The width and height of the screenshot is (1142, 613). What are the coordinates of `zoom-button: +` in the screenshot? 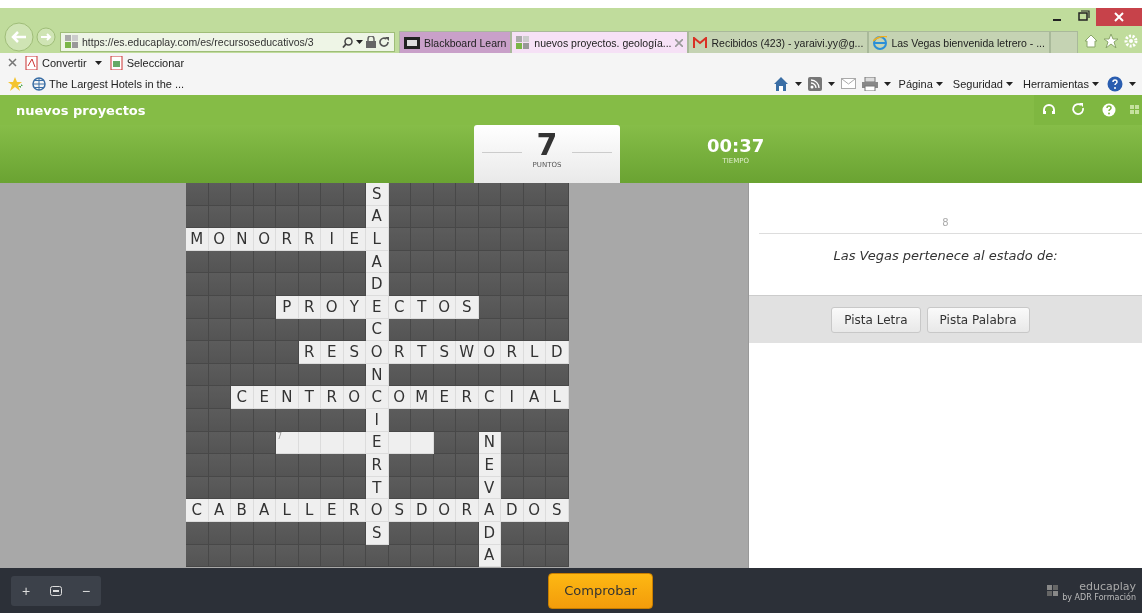 It's located at (26, 590).